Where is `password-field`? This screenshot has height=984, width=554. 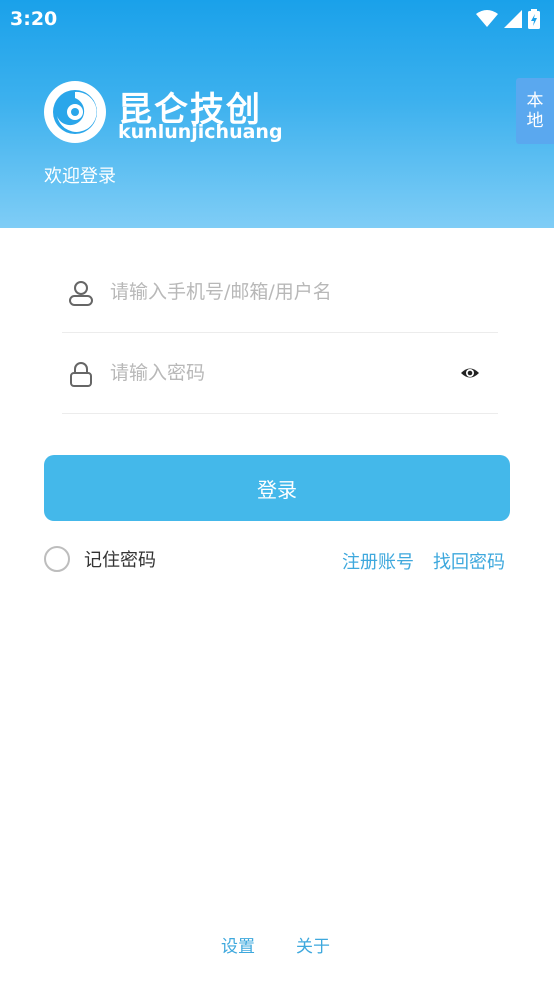
password-field is located at coordinates (280, 373).